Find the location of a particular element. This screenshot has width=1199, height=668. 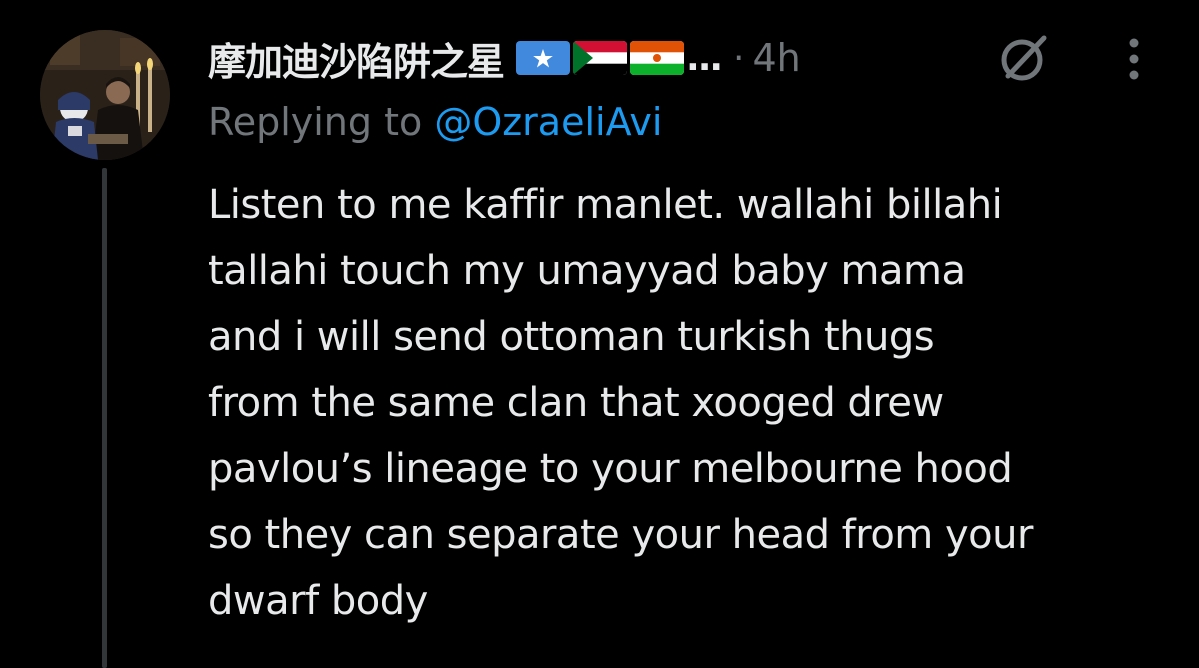

flag-emoji-group is located at coordinates (600, 58).